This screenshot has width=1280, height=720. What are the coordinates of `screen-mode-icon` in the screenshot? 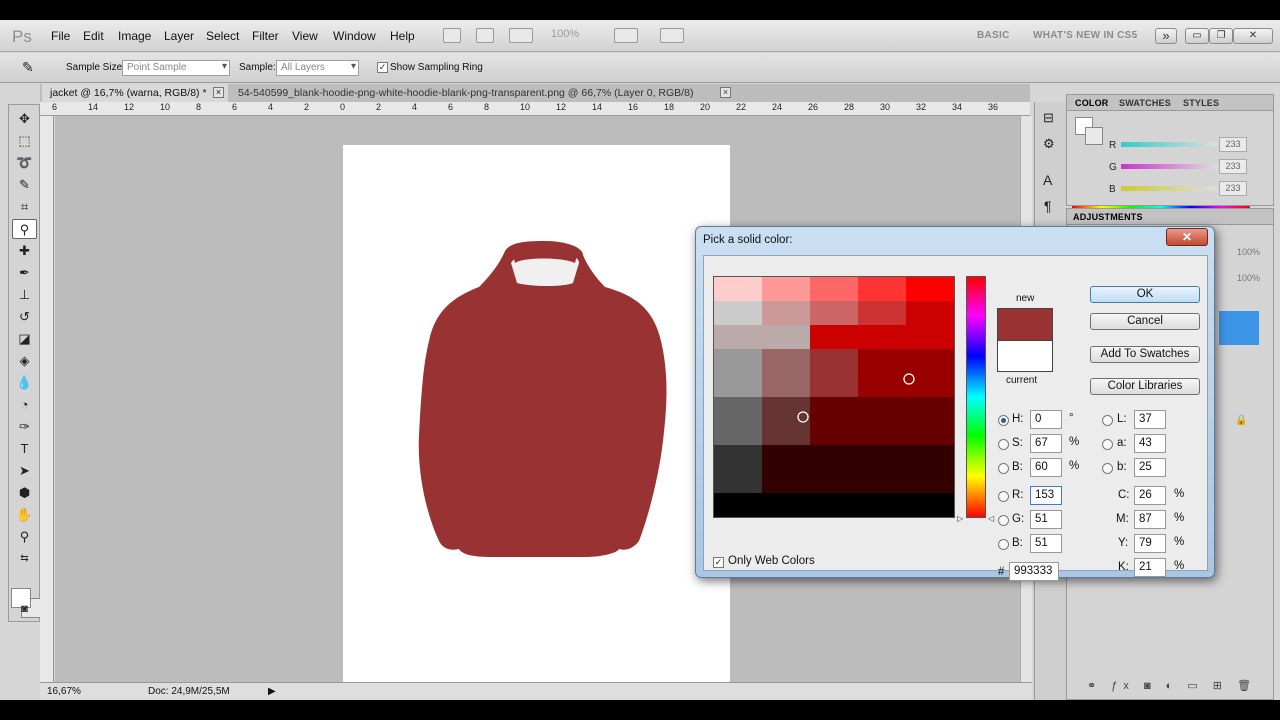 It's located at (672, 35).